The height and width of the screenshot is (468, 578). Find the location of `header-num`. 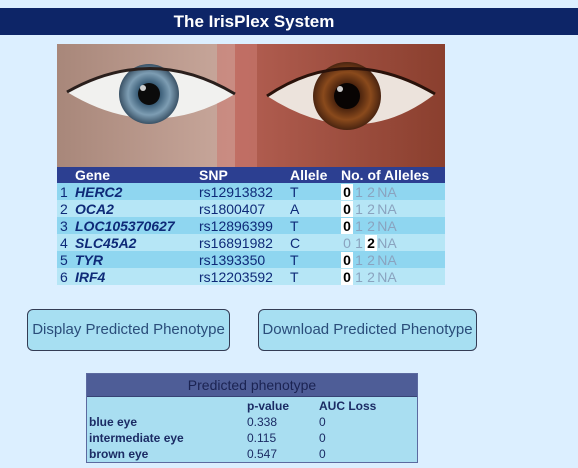

header-num is located at coordinates (66, 175).